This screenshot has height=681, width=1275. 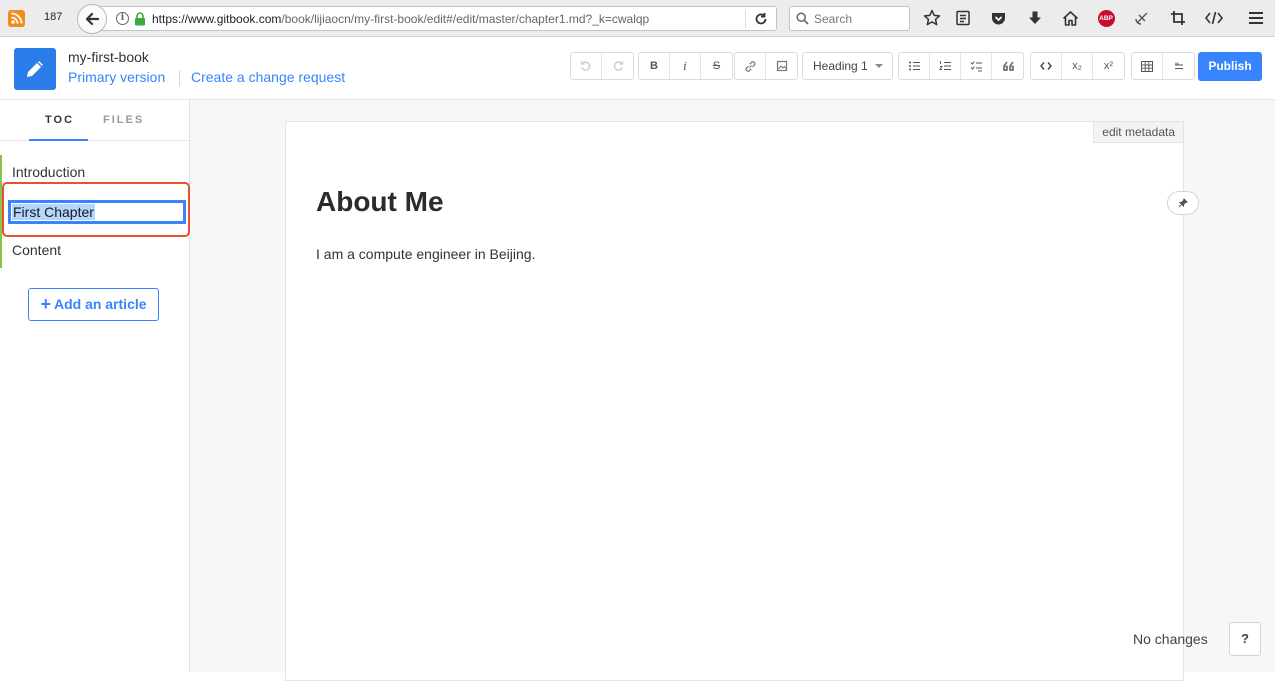 I want to click on rss-icon, so click(x=16, y=18).